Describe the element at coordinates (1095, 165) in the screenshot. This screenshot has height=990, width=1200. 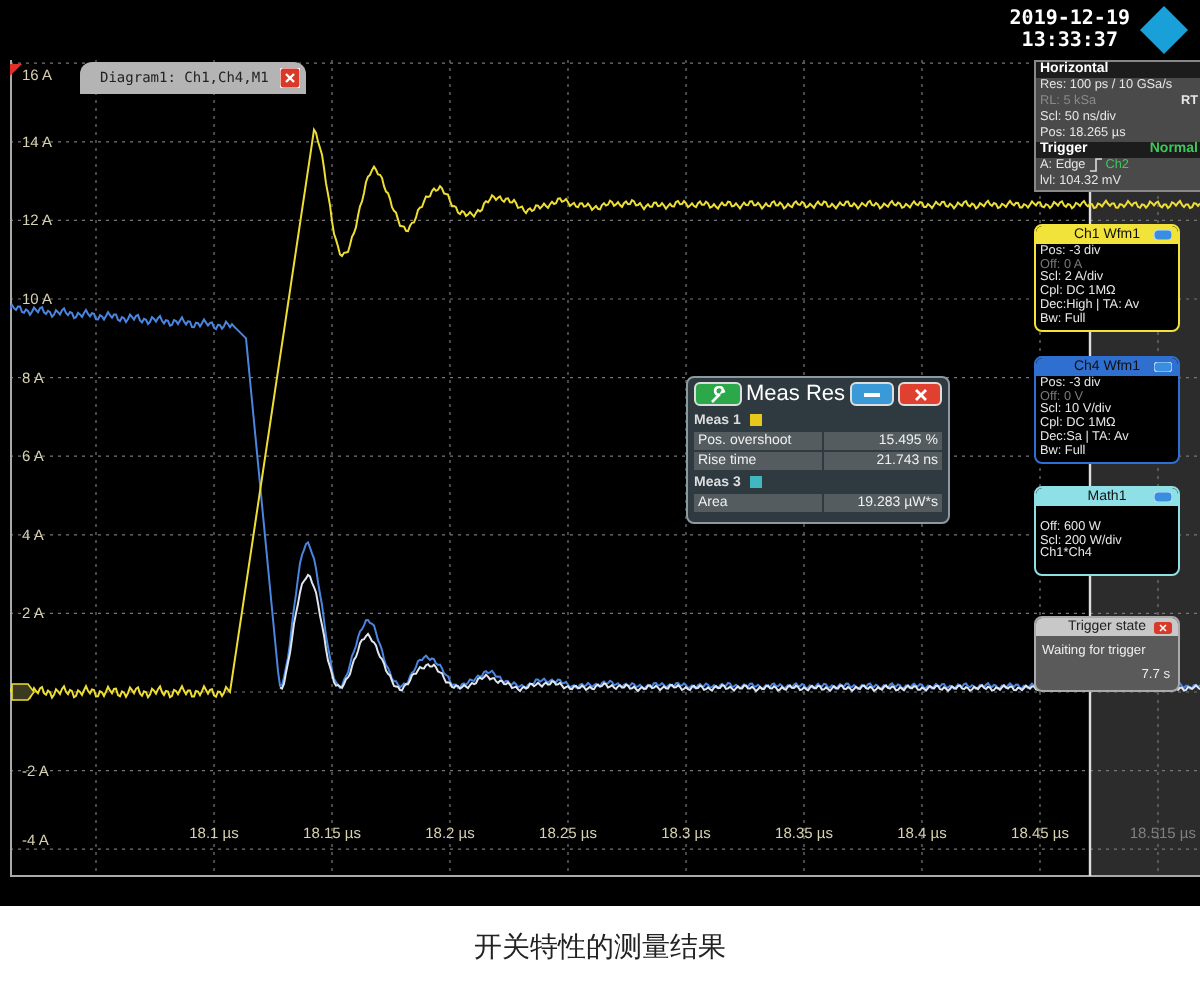
I see `rising-edge-icon` at that location.